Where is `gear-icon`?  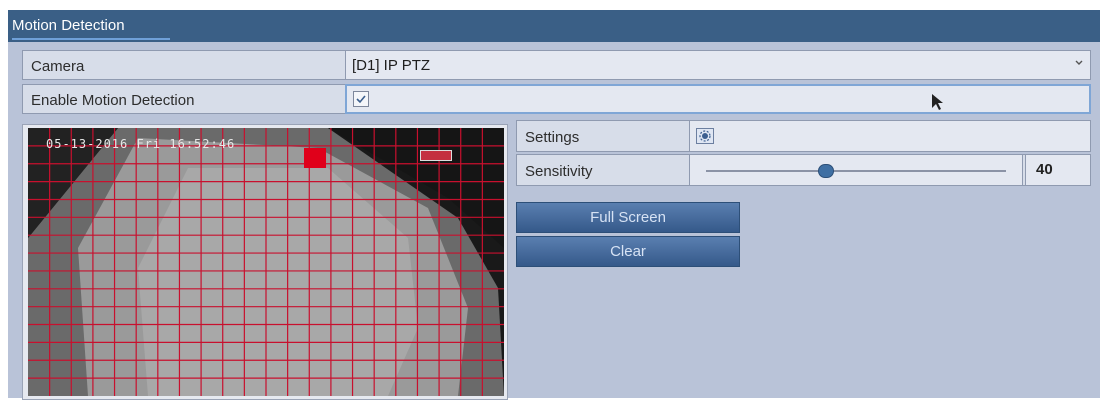
gear-icon is located at coordinates (705, 136).